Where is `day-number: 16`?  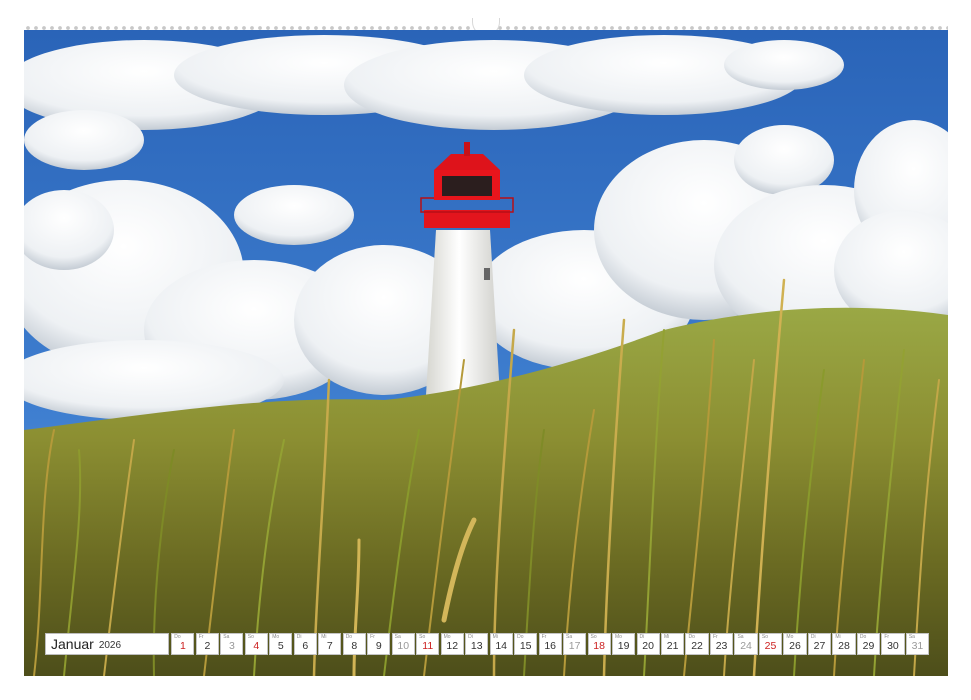
day-number: 16 is located at coordinates (550, 646).